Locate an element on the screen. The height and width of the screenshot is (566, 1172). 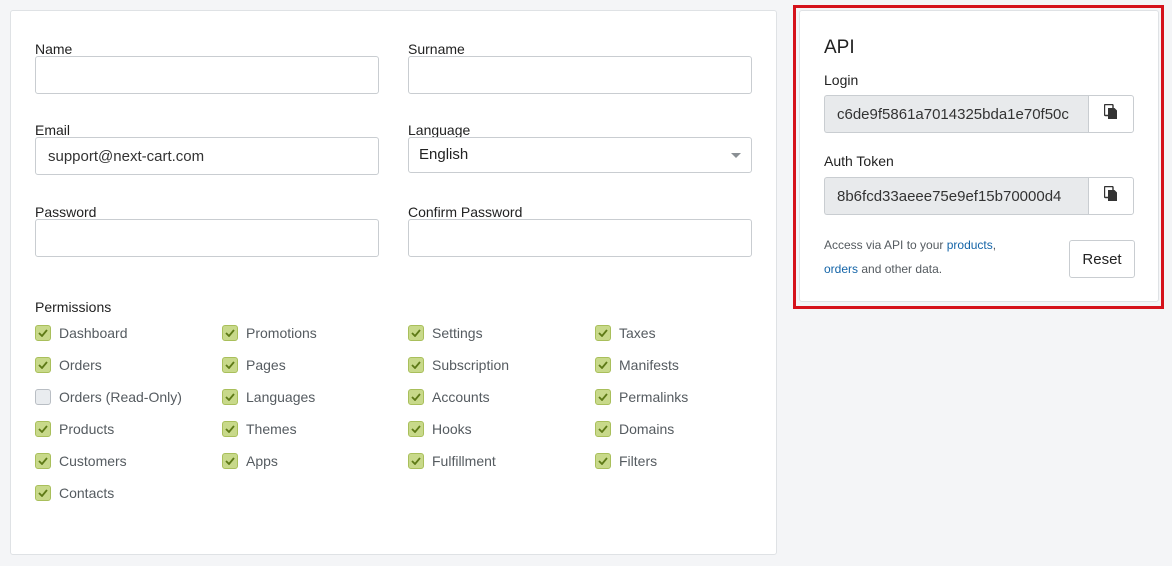
permission-item: Pages is located at coordinates (254, 365).